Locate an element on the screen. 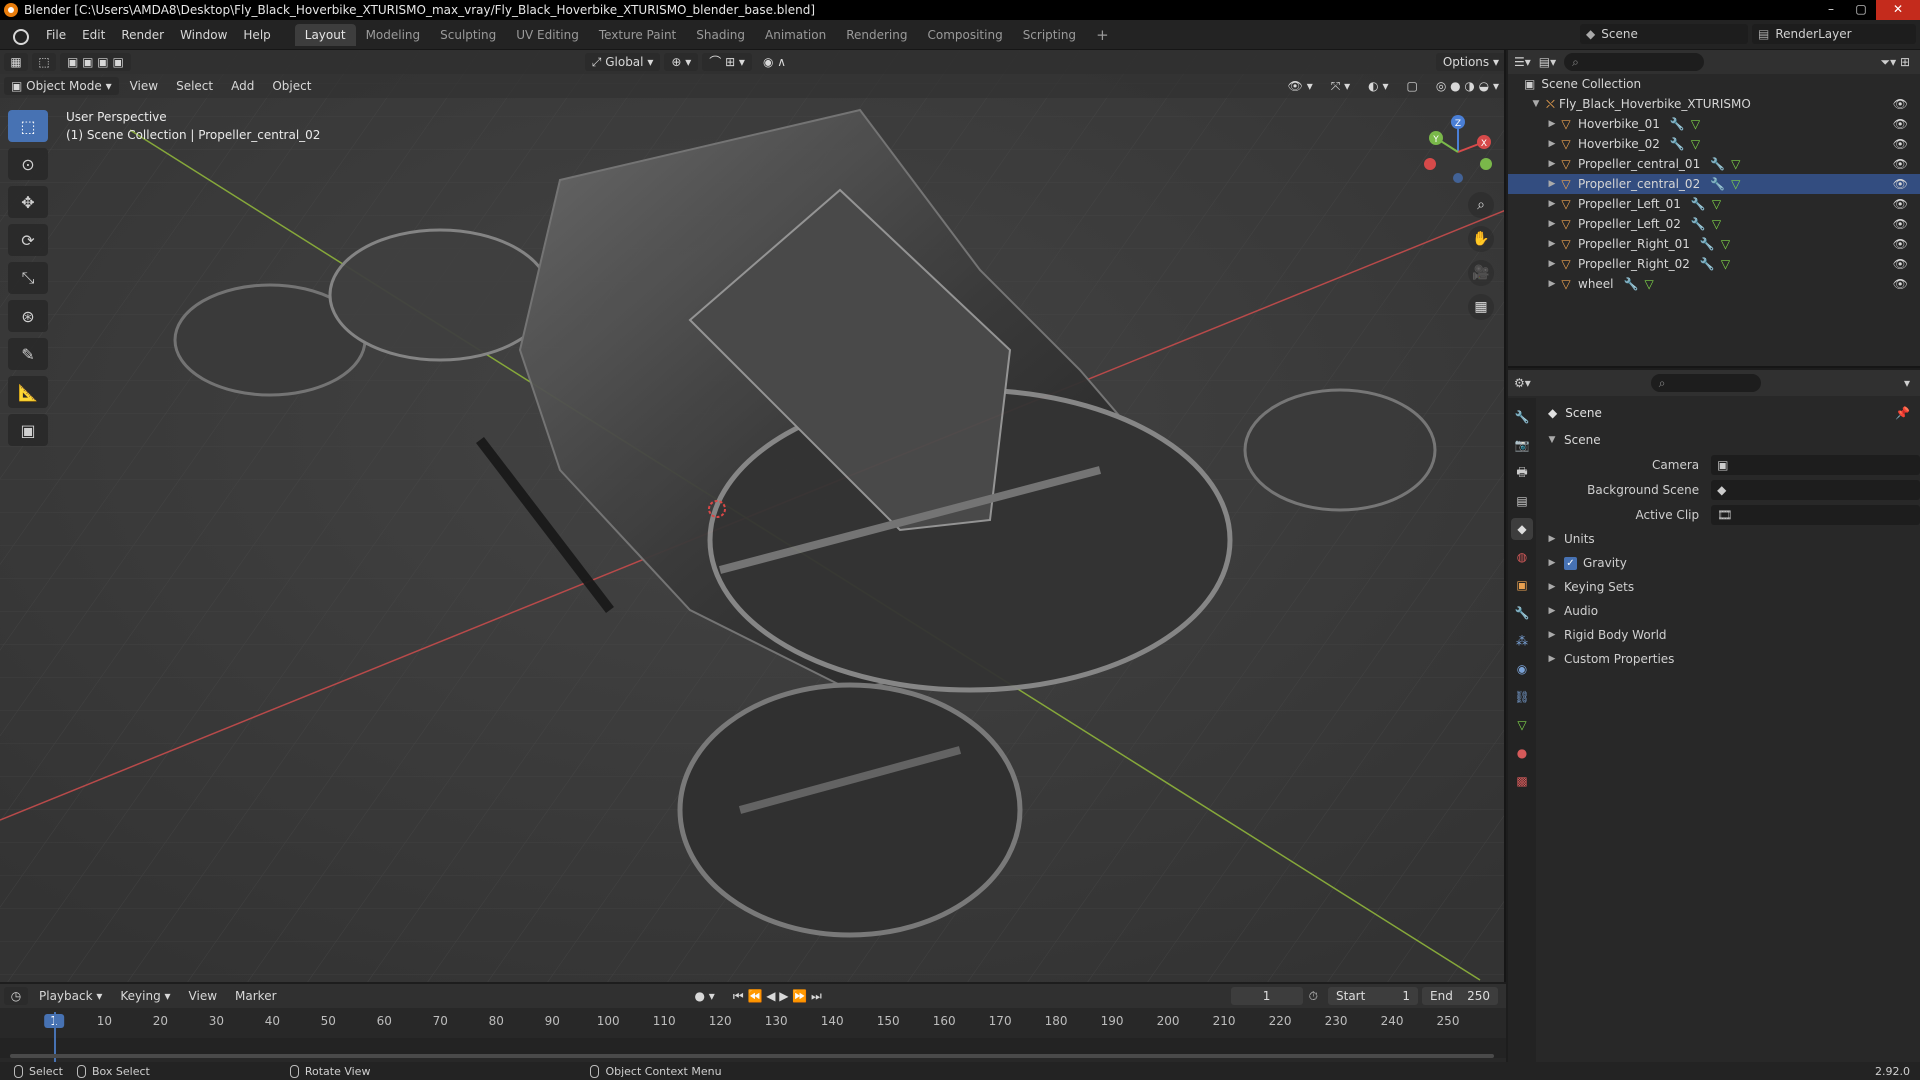 The height and width of the screenshot is (1080, 1920). add-cube-icon: ▣ is located at coordinates (28, 430).